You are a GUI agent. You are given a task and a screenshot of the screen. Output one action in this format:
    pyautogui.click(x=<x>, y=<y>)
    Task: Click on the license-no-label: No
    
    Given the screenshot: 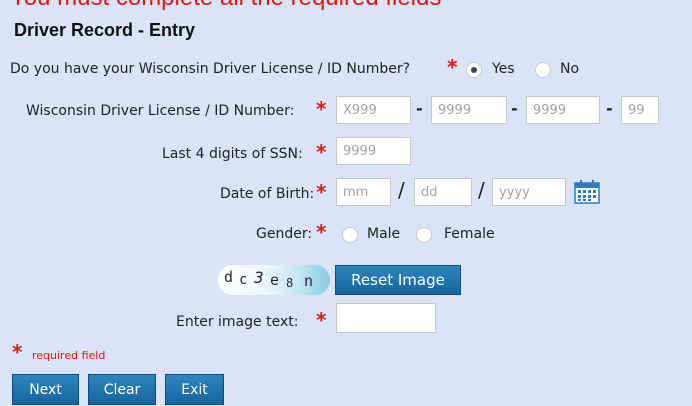 What is the action you would take?
    pyautogui.click(x=569, y=69)
    